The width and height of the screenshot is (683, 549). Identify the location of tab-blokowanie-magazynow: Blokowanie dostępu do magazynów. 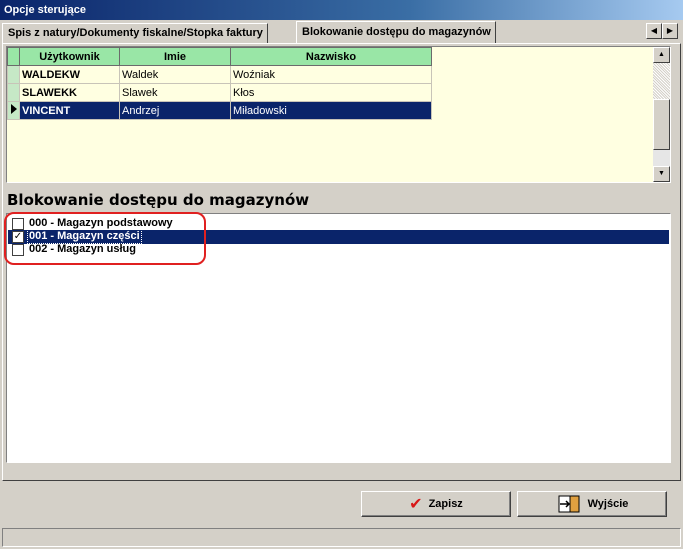
(396, 32).